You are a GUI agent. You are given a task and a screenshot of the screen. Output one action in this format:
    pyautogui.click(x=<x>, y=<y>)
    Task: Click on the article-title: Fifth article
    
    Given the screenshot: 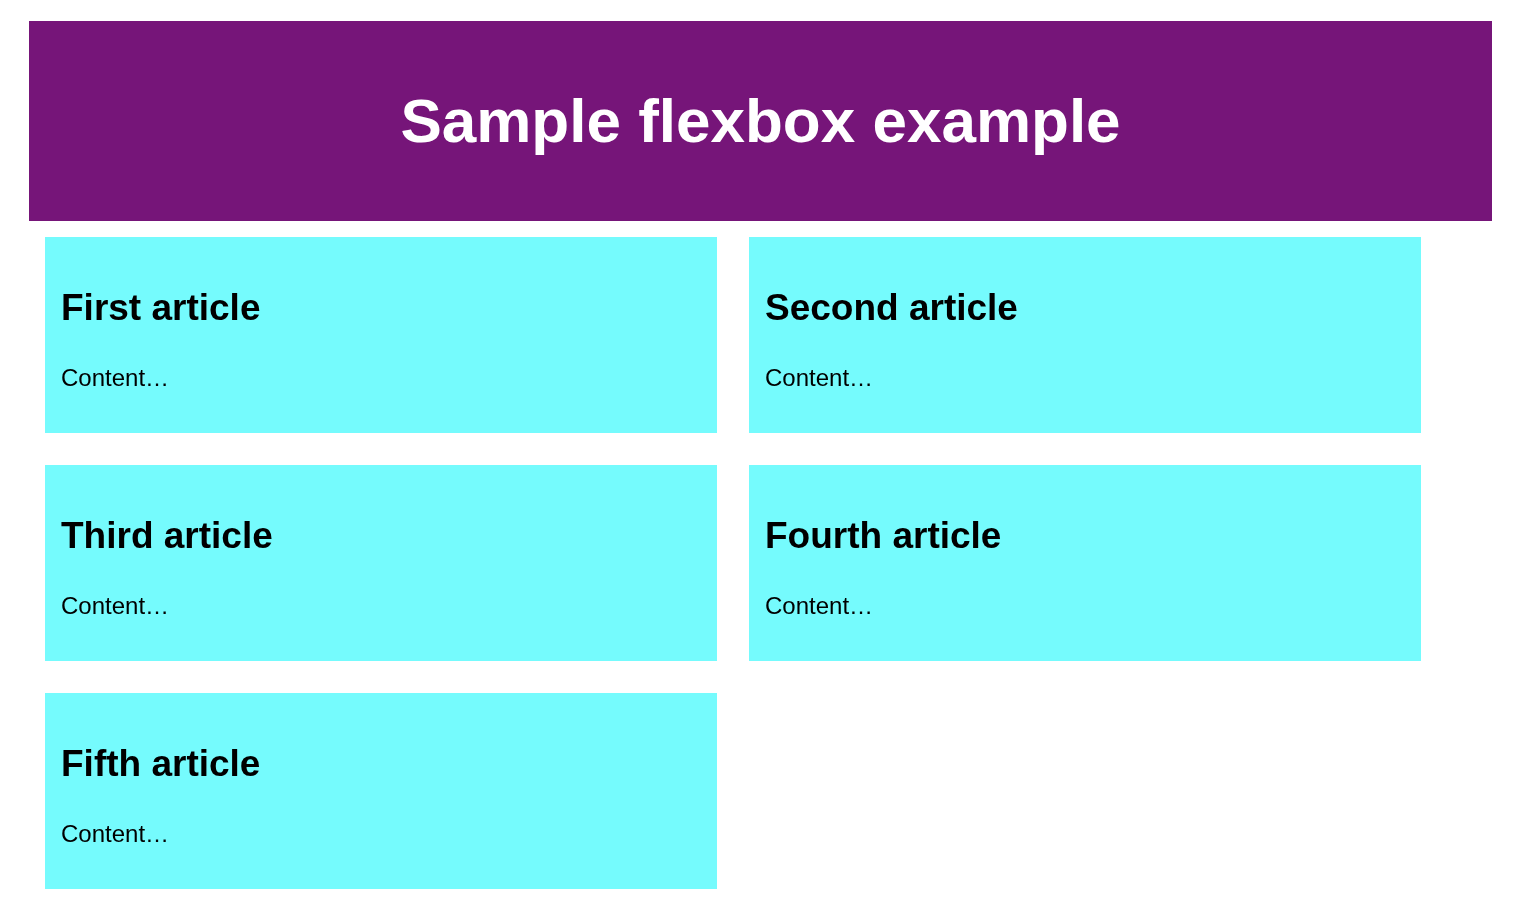 What is the action you would take?
    pyautogui.click(x=161, y=764)
    